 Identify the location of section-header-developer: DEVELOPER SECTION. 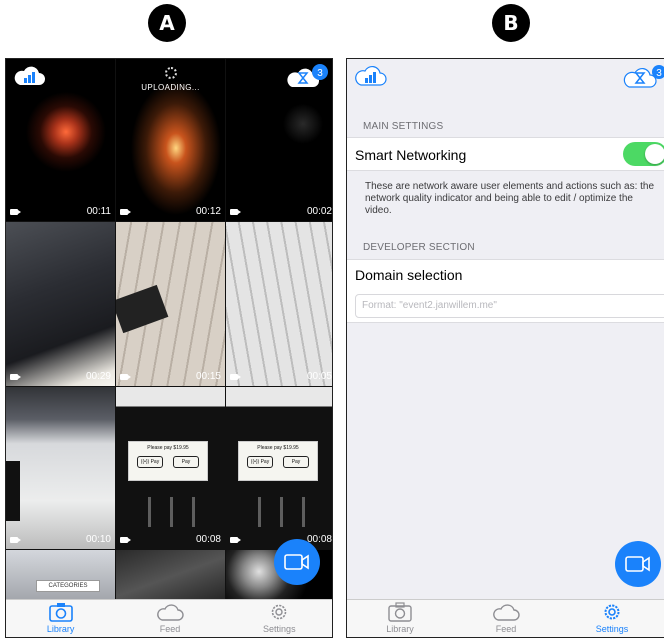
(419, 247).